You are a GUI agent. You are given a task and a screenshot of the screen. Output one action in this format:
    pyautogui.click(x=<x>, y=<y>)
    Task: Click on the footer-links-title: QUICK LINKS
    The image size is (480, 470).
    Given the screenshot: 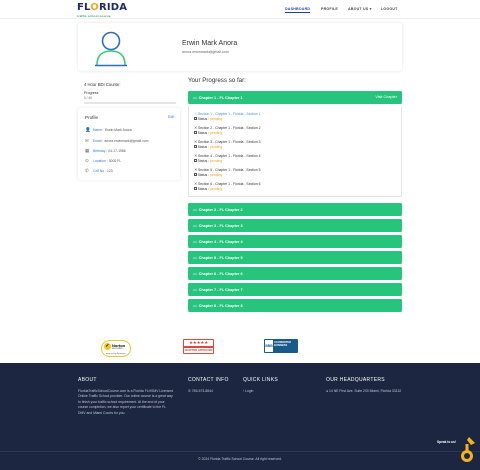 What is the action you would take?
    pyautogui.click(x=260, y=380)
    